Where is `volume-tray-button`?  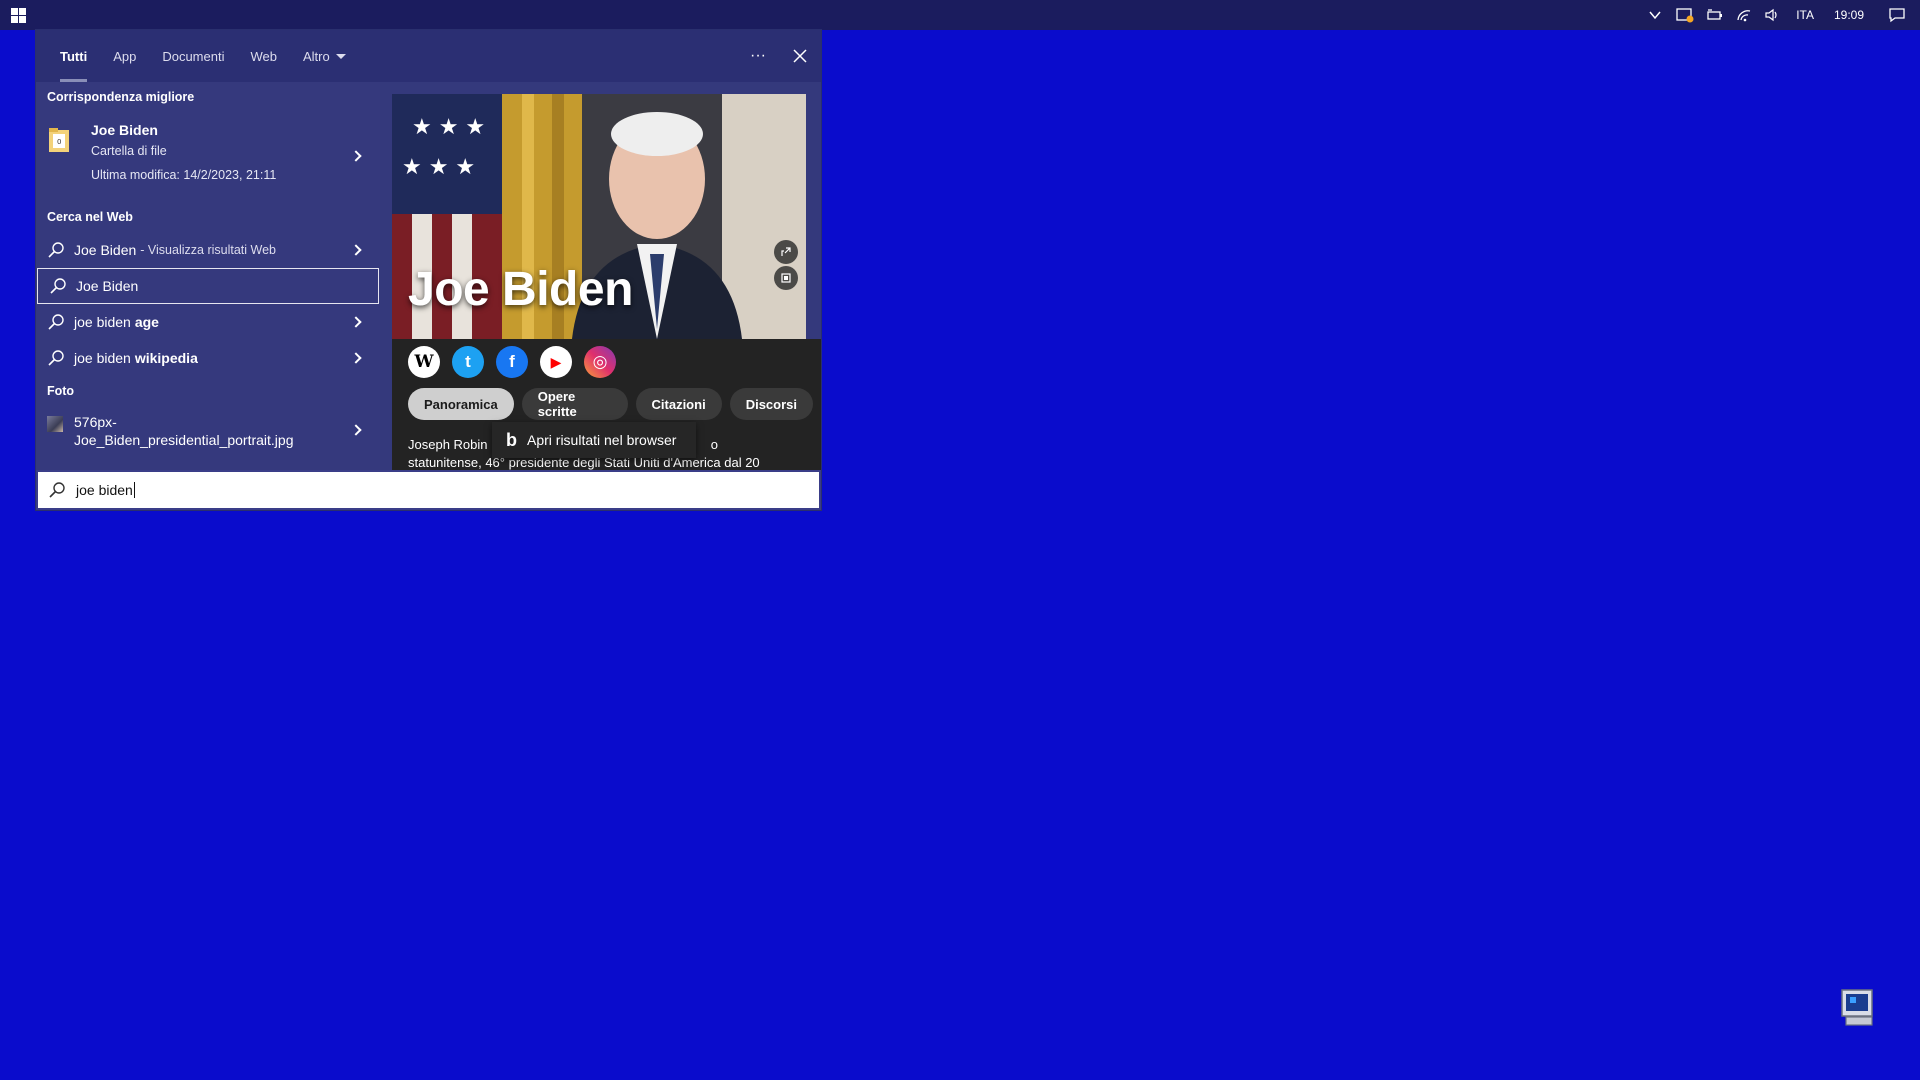
volume-tray-button is located at coordinates (1772, 15).